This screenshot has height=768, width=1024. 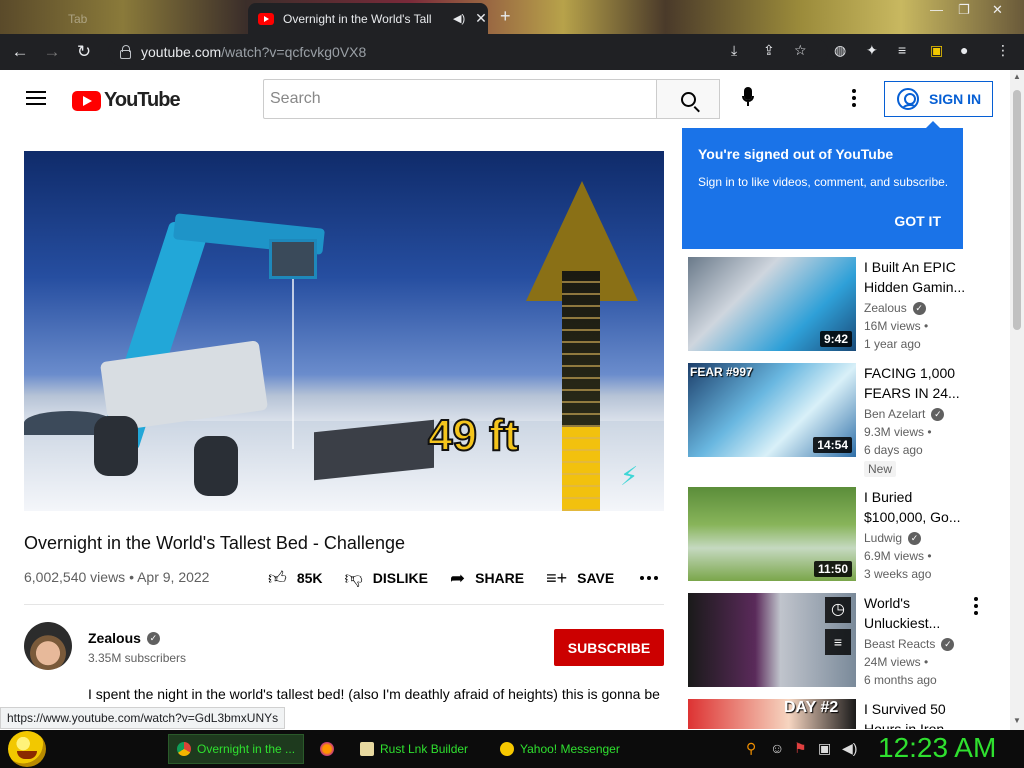 I want to click on address-bar: youtube.com/watch?v=qcfcvkg0VX8, so click(x=468, y=52).